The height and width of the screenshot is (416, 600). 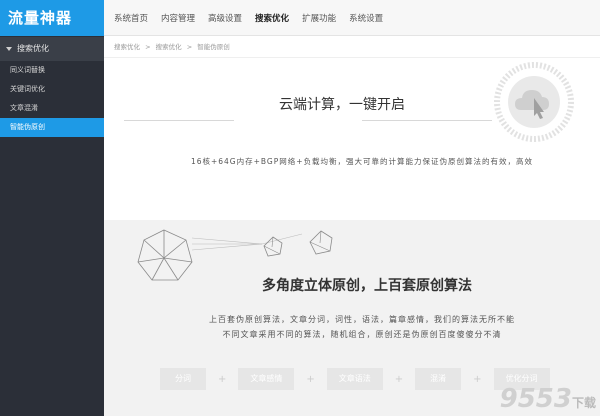 I want to click on sidebar-group-label: 搜索优化, so click(x=33, y=48).